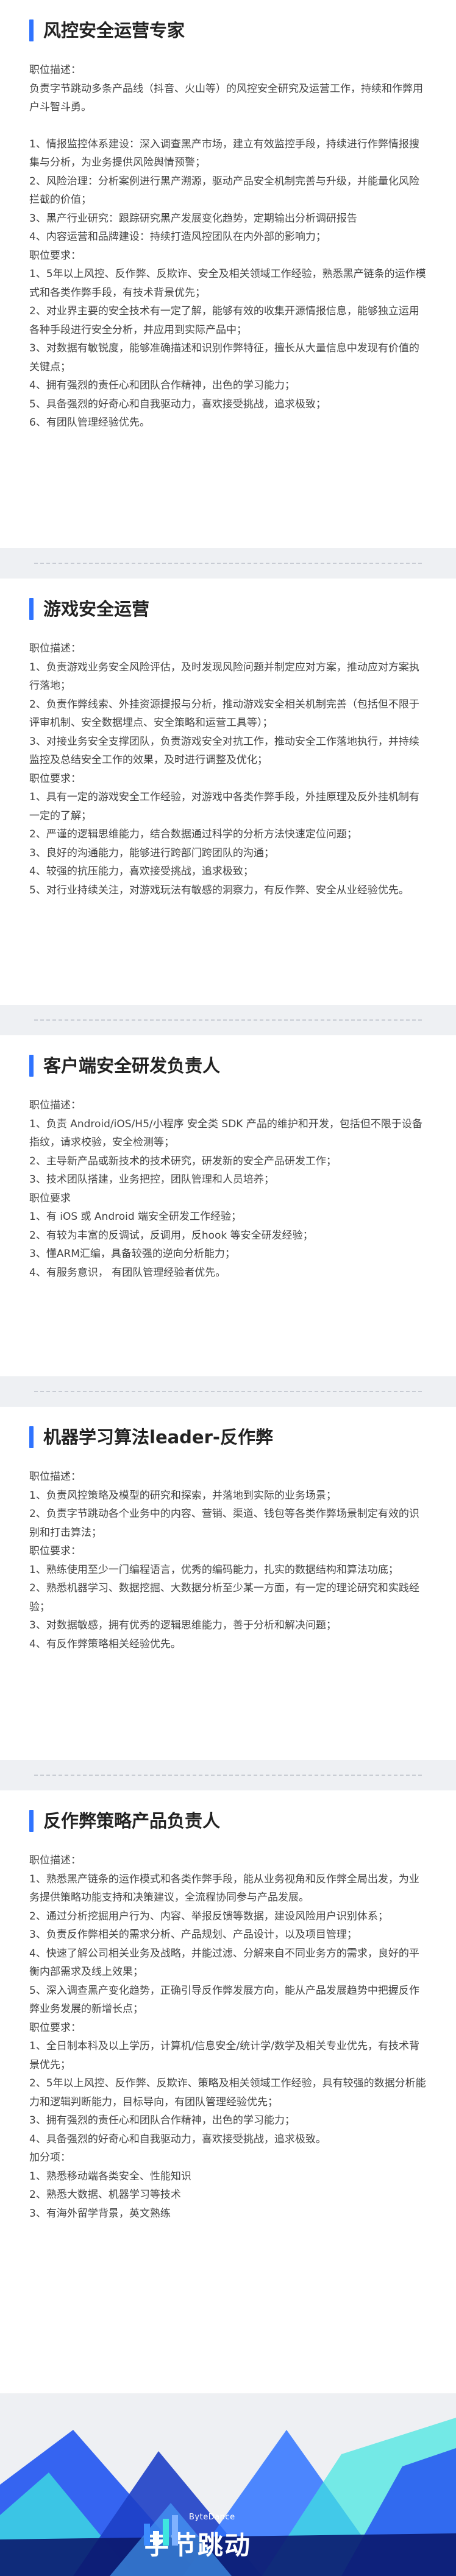 This screenshot has height=2576, width=456. What do you see at coordinates (183, 1495) in the screenshot?
I see `description-line: 1、负责风控策略及模型的研究和探索，并落地到实际的业务场景；` at bounding box center [183, 1495].